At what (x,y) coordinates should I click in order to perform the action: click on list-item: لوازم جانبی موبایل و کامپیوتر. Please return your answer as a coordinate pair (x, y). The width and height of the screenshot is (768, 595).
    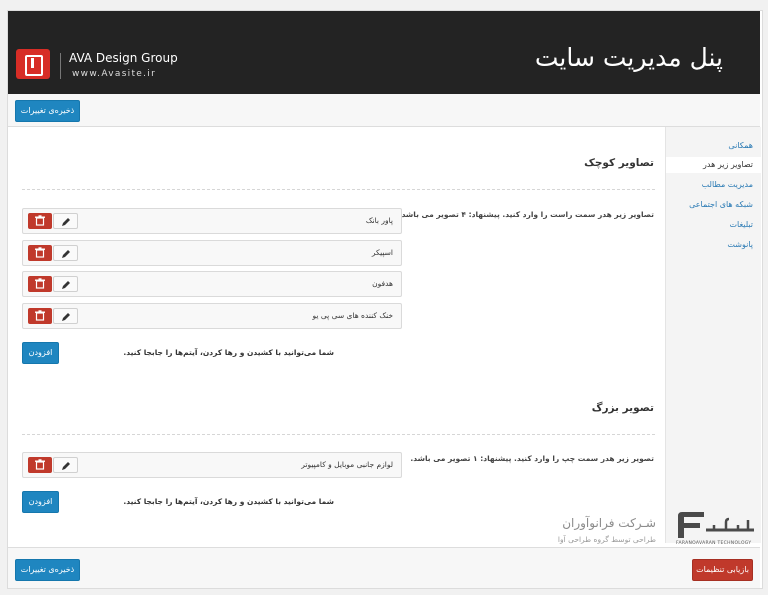
    Looking at the image, I should click on (212, 465).